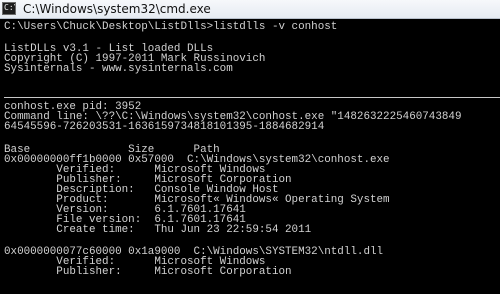  Describe the element at coordinates (117, 9) in the screenshot. I see `window-title: C:\Windows\system32\cmd.exe` at that location.